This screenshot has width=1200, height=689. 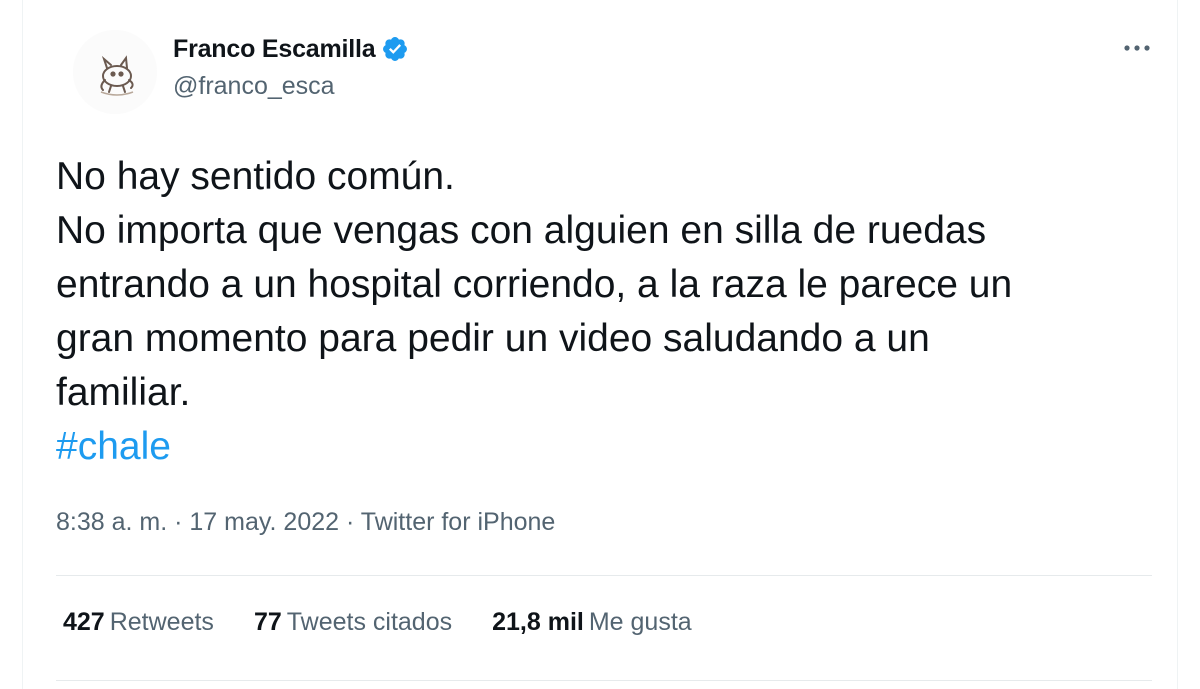 I want to click on quotes-stat: 77 Tweets citados, so click(x=353, y=622).